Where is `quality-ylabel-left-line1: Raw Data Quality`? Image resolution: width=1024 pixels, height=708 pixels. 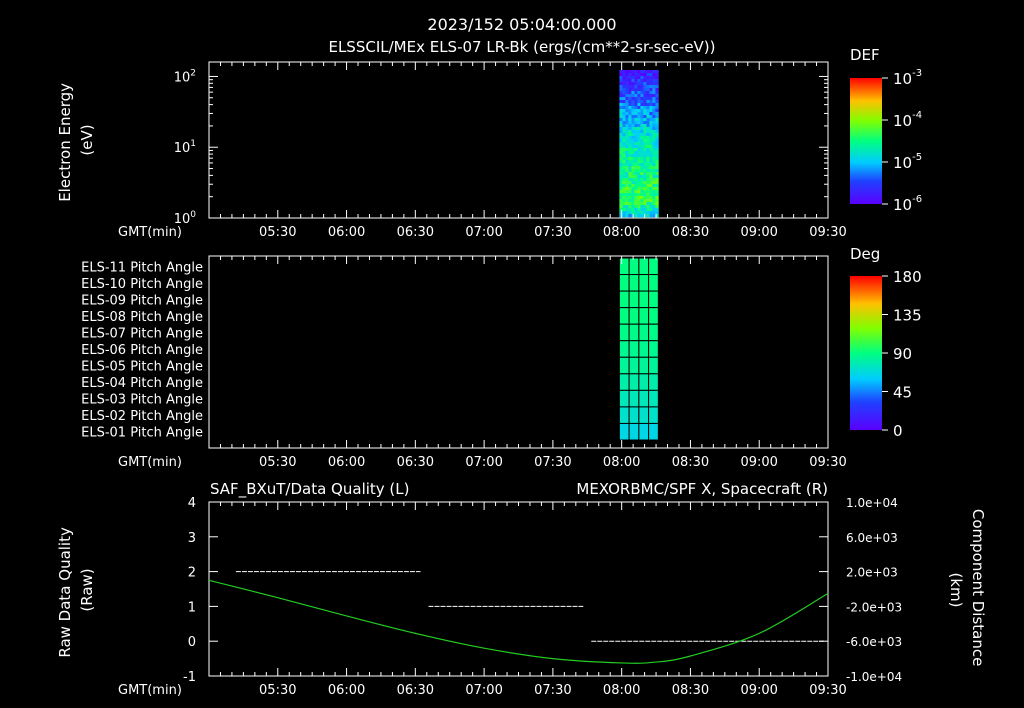 quality-ylabel-left-line1: Raw Data Quality is located at coordinates (65, 592).